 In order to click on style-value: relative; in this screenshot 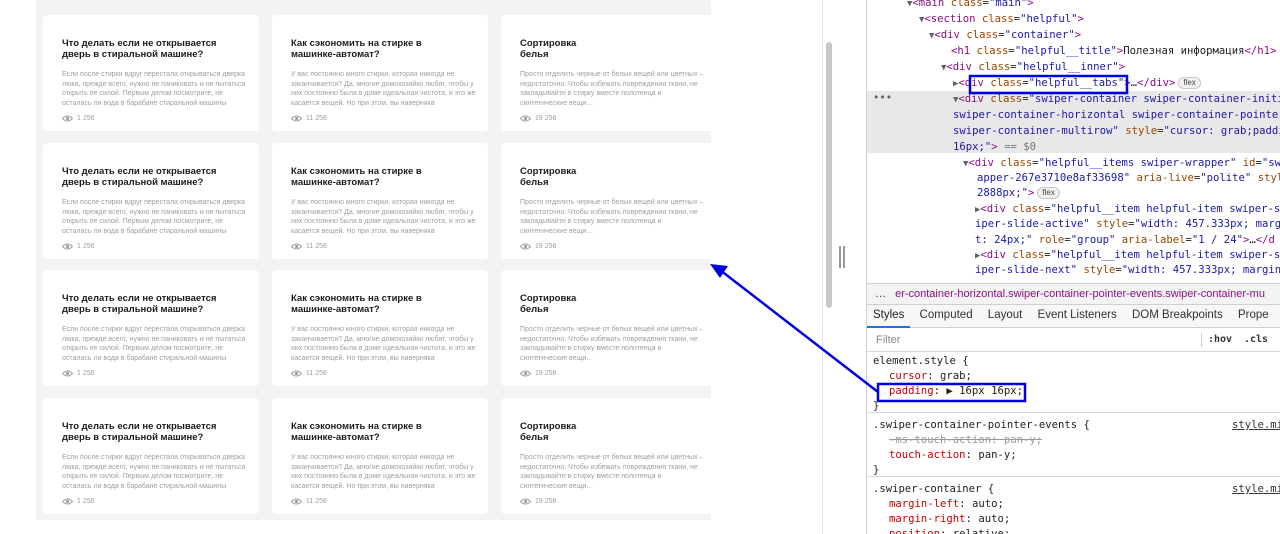, I will do `click(981, 531)`.